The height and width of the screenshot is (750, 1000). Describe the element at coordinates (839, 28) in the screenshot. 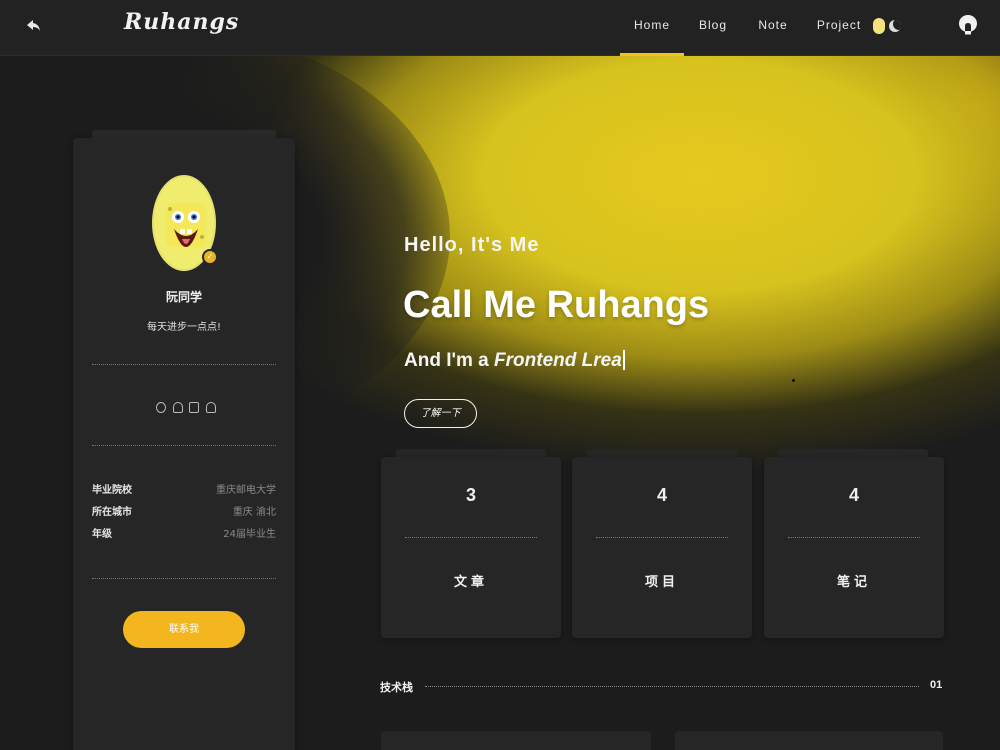

I see `nav-project: Project` at that location.